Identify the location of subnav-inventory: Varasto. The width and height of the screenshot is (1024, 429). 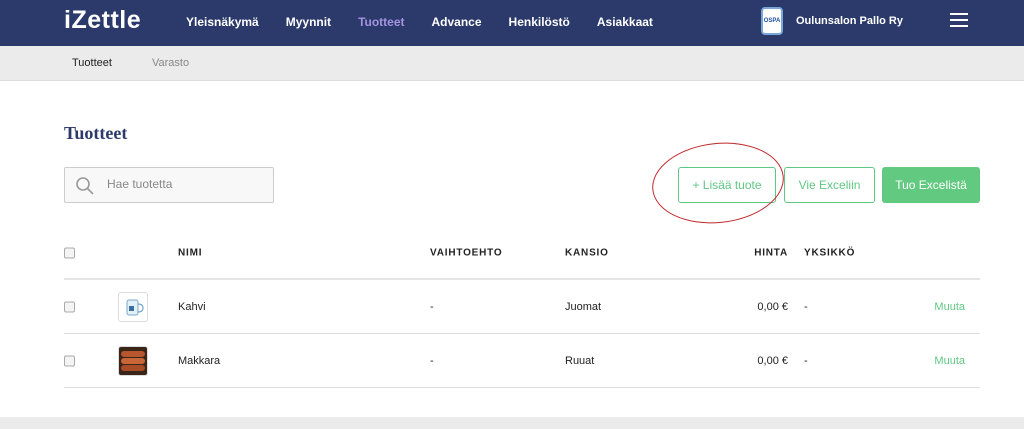
(170, 63).